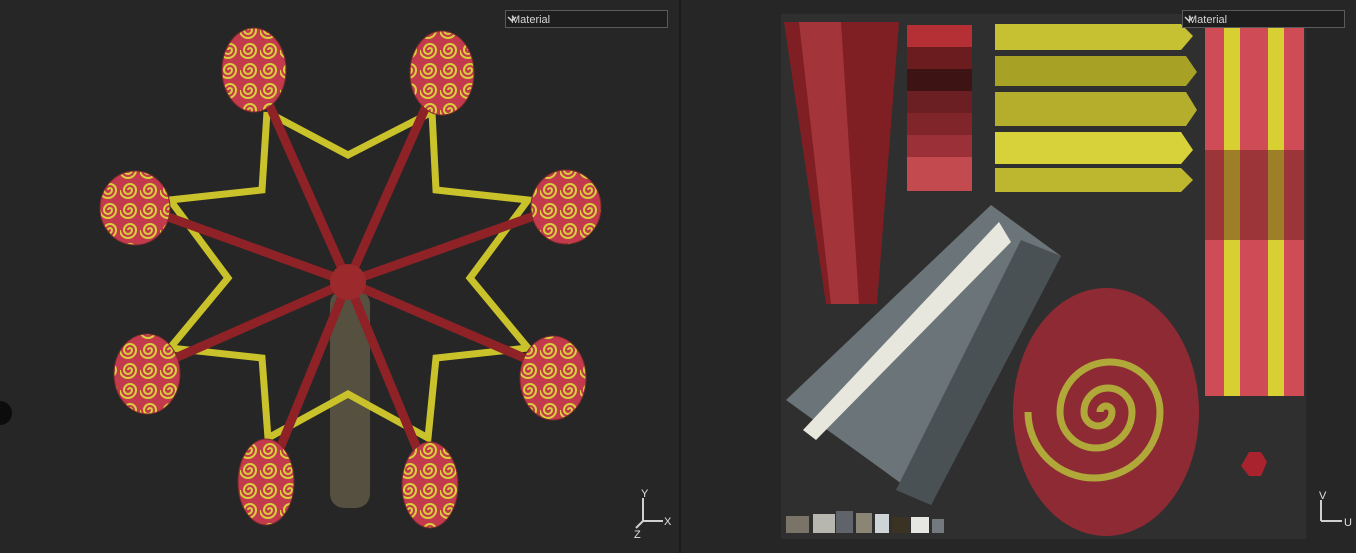 The width and height of the screenshot is (1356, 553). What do you see at coordinates (653, 514) in the screenshot?
I see `axis-gizmo-icon: Y X Z` at bounding box center [653, 514].